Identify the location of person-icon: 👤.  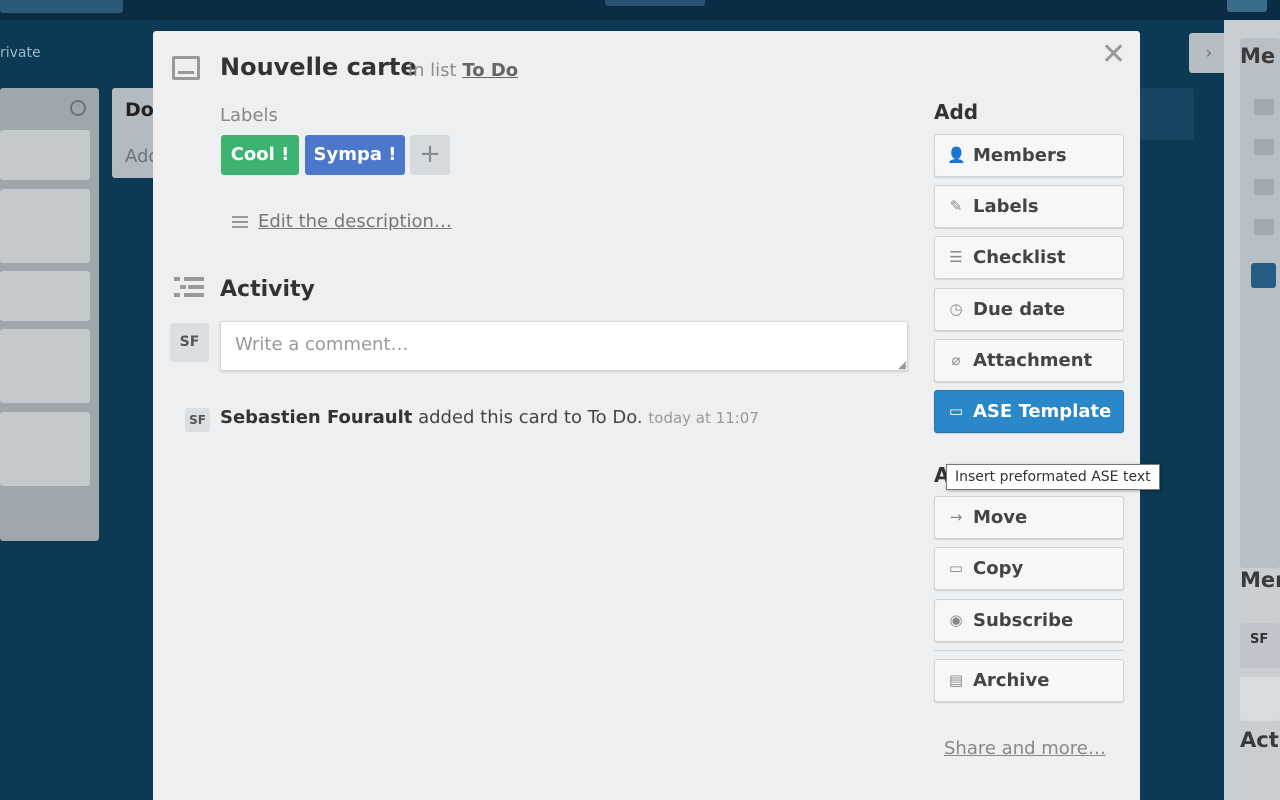
(956, 155).